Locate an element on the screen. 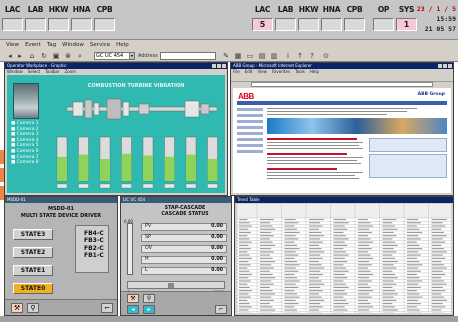 The width and height of the screenshot is (458, 322). search-icon: ⌕ is located at coordinates (80, 56).